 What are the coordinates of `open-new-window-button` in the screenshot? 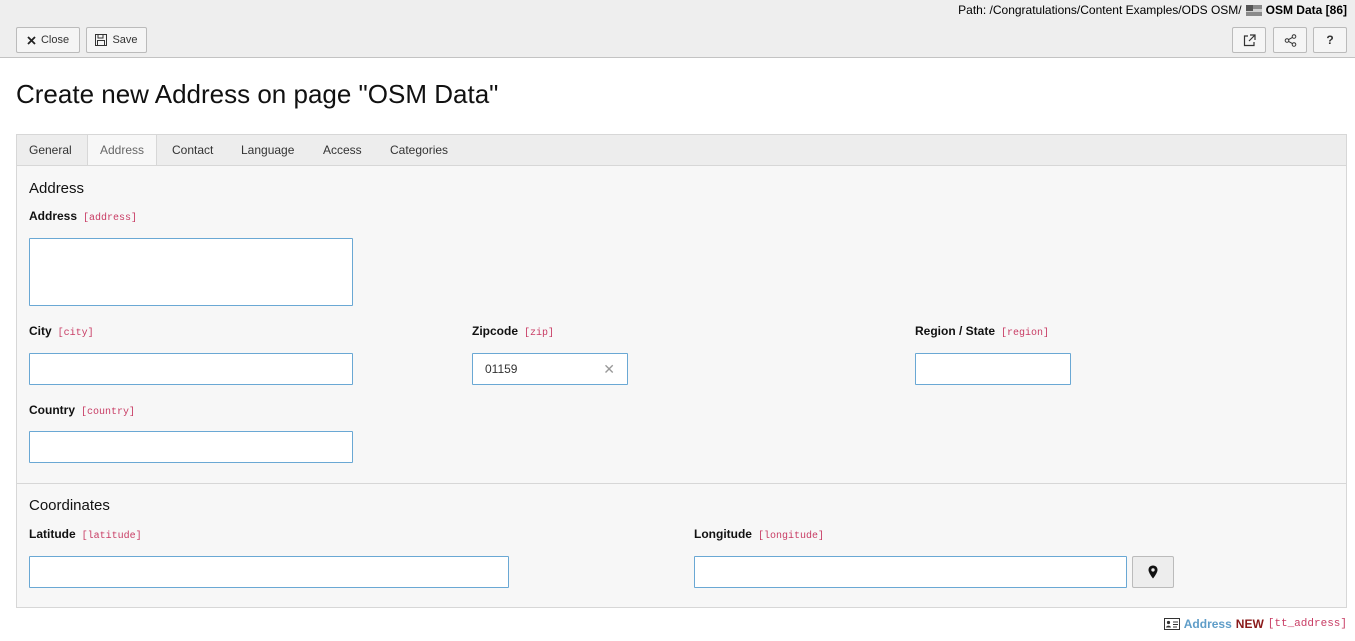 It's located at (1249, 40).